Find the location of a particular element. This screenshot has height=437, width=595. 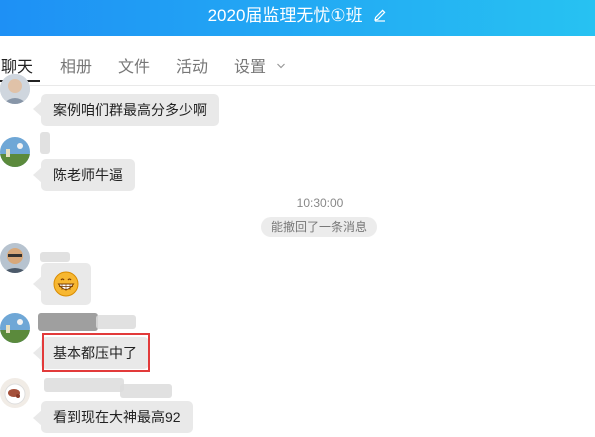

tab-settings: 设置 is located at coordinates (260, 65).